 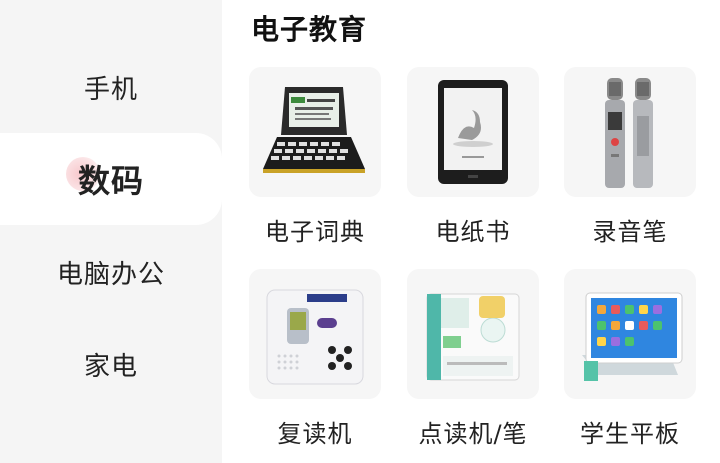 I want to click on product-tile-reading-machine, so click(x=473, y=334).